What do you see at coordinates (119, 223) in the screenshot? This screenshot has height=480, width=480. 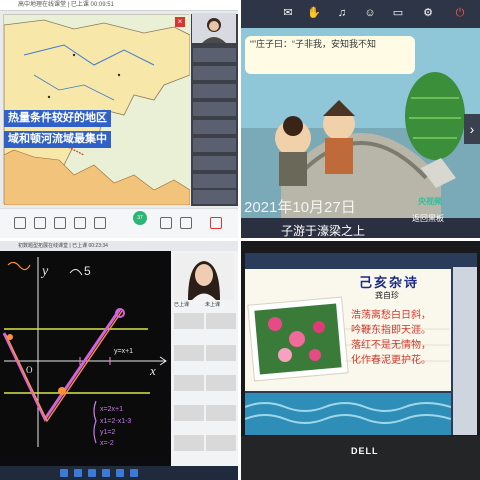 I see `lesson-toolbar` at bounding box center [119, 223].